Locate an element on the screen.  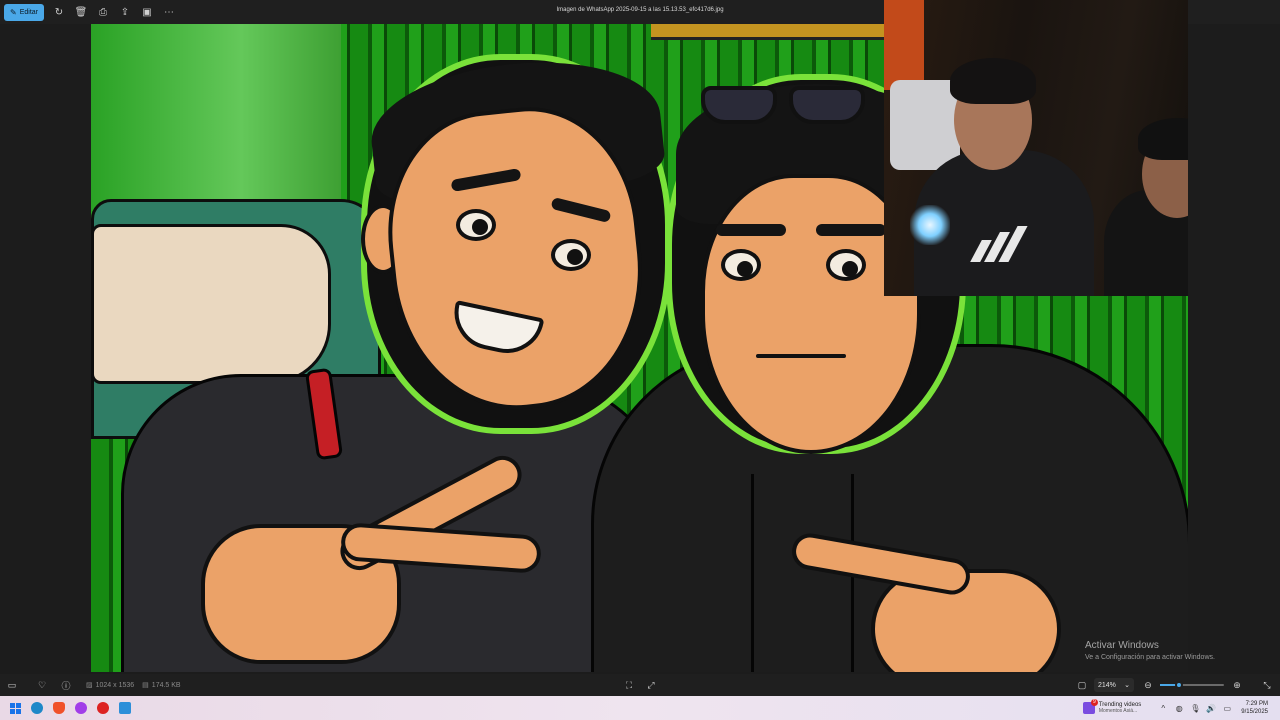
fullscreen-icon: ⤡ is located at coordinates (1267, 685).